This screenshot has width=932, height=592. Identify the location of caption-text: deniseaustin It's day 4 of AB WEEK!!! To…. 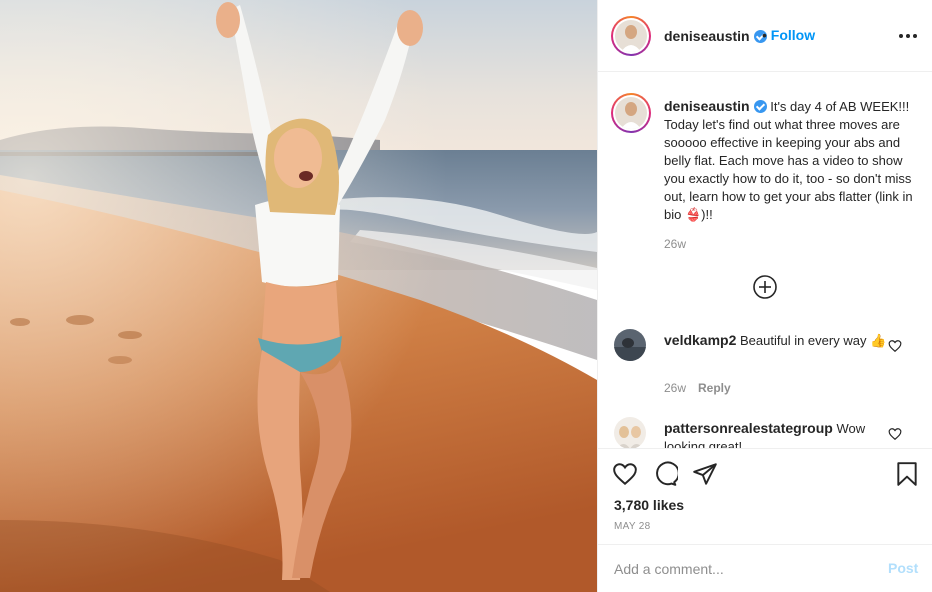
(790, 160).